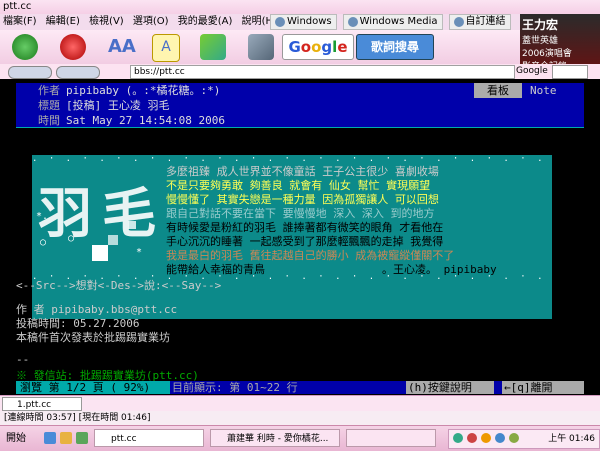  What do you see at coordinates (38, 105) in the screenshot?
I see `title-key: 標題` at bounding box center [38, 105].